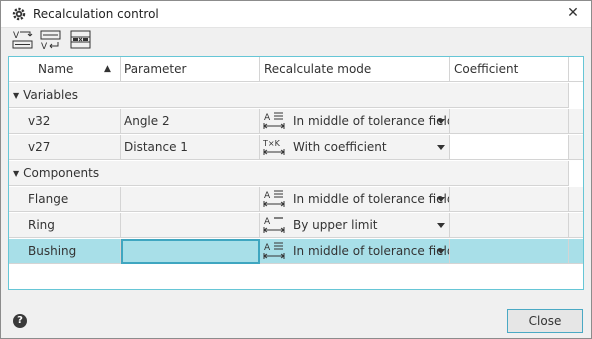 The width and height of the screenshot is (592, 339). What do you see at coordinates (190, 147) in the screenshot?
I see `row-parameter: Distance 1` at bounding box center [190, 147].